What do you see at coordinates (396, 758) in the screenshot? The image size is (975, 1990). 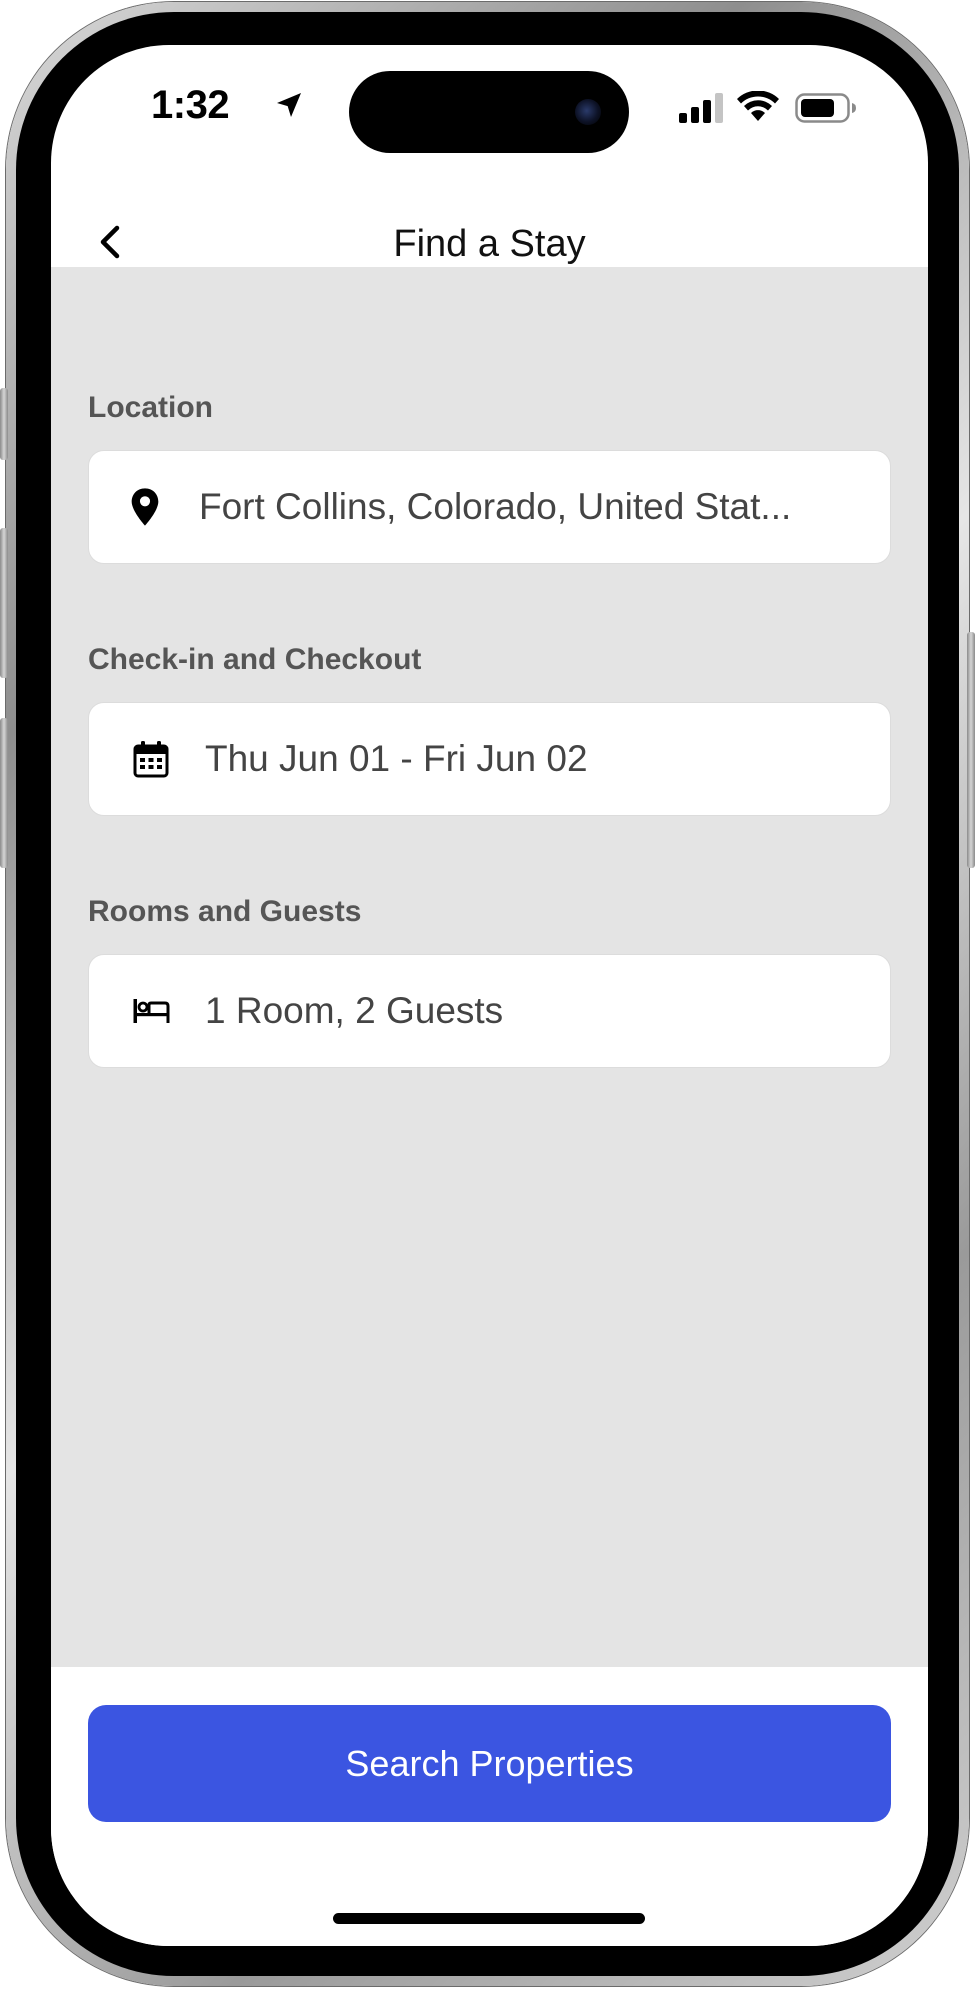 I see `dates-value: Thu Jun 01 - Fri Jun 02` at bounding box center [396, 758].